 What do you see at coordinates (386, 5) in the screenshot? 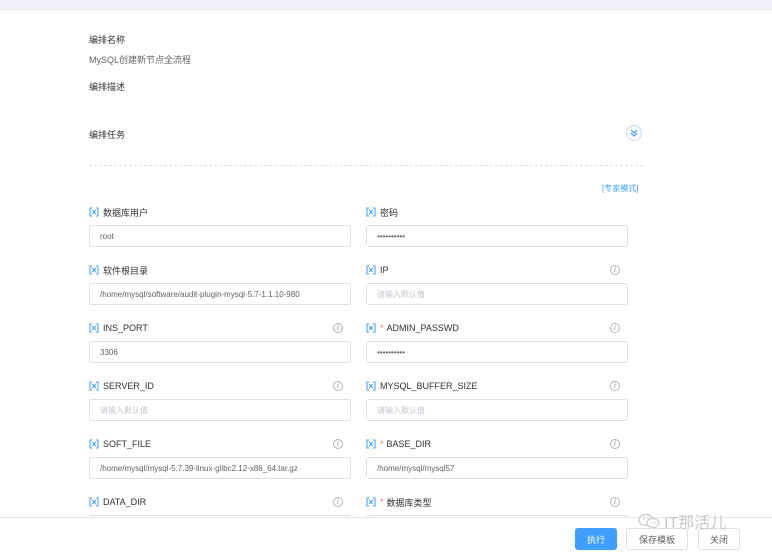
I see `top-bar` at bounding box center [386, 5].